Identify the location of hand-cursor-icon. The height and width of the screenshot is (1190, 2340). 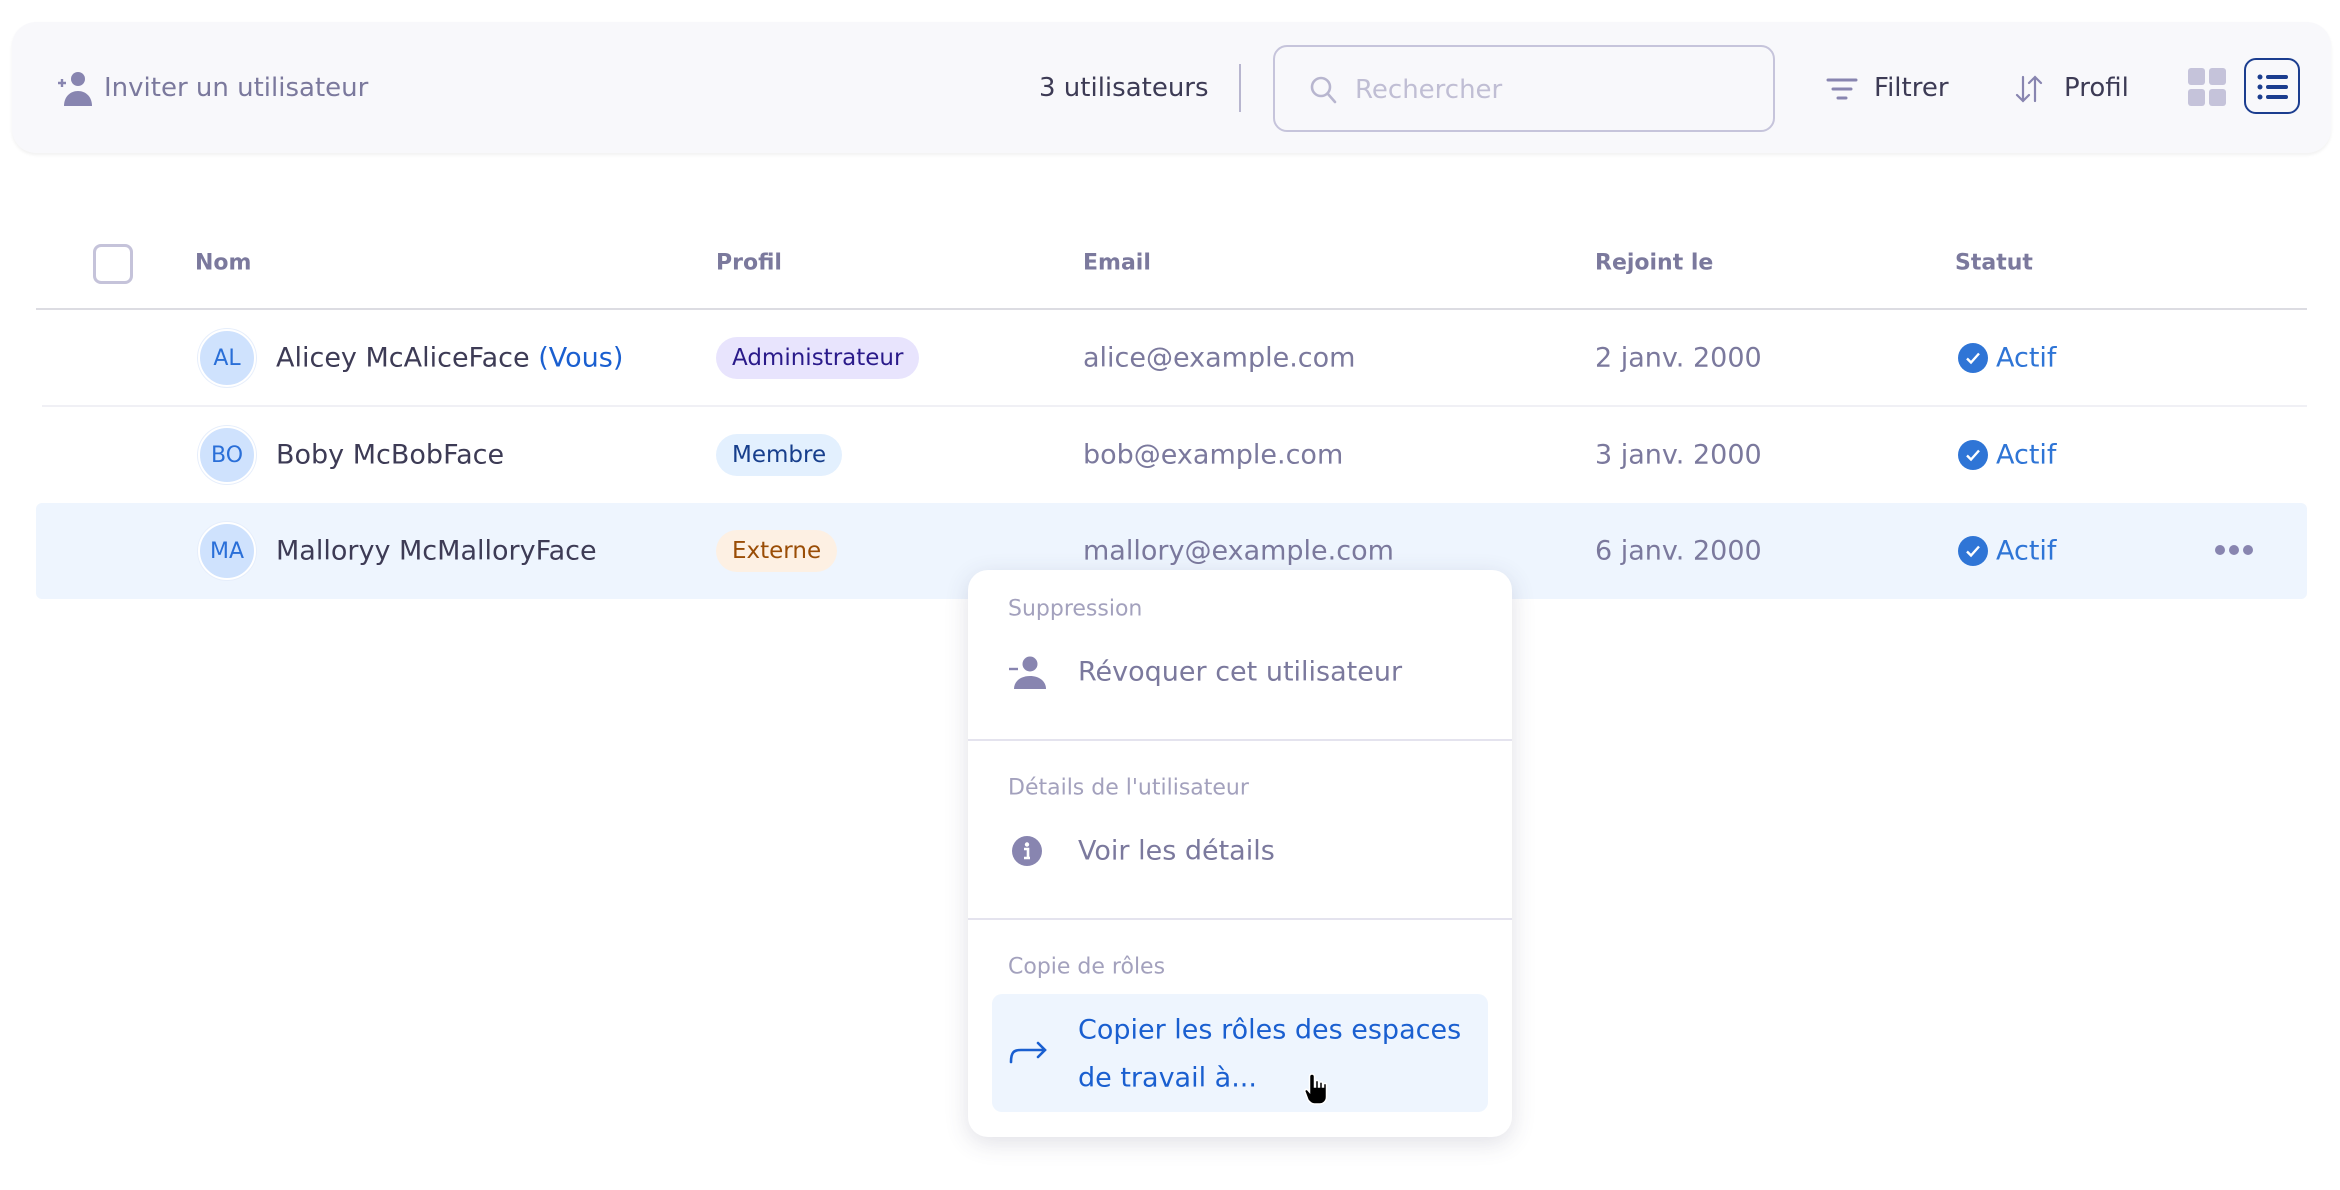
(1316, 1089).